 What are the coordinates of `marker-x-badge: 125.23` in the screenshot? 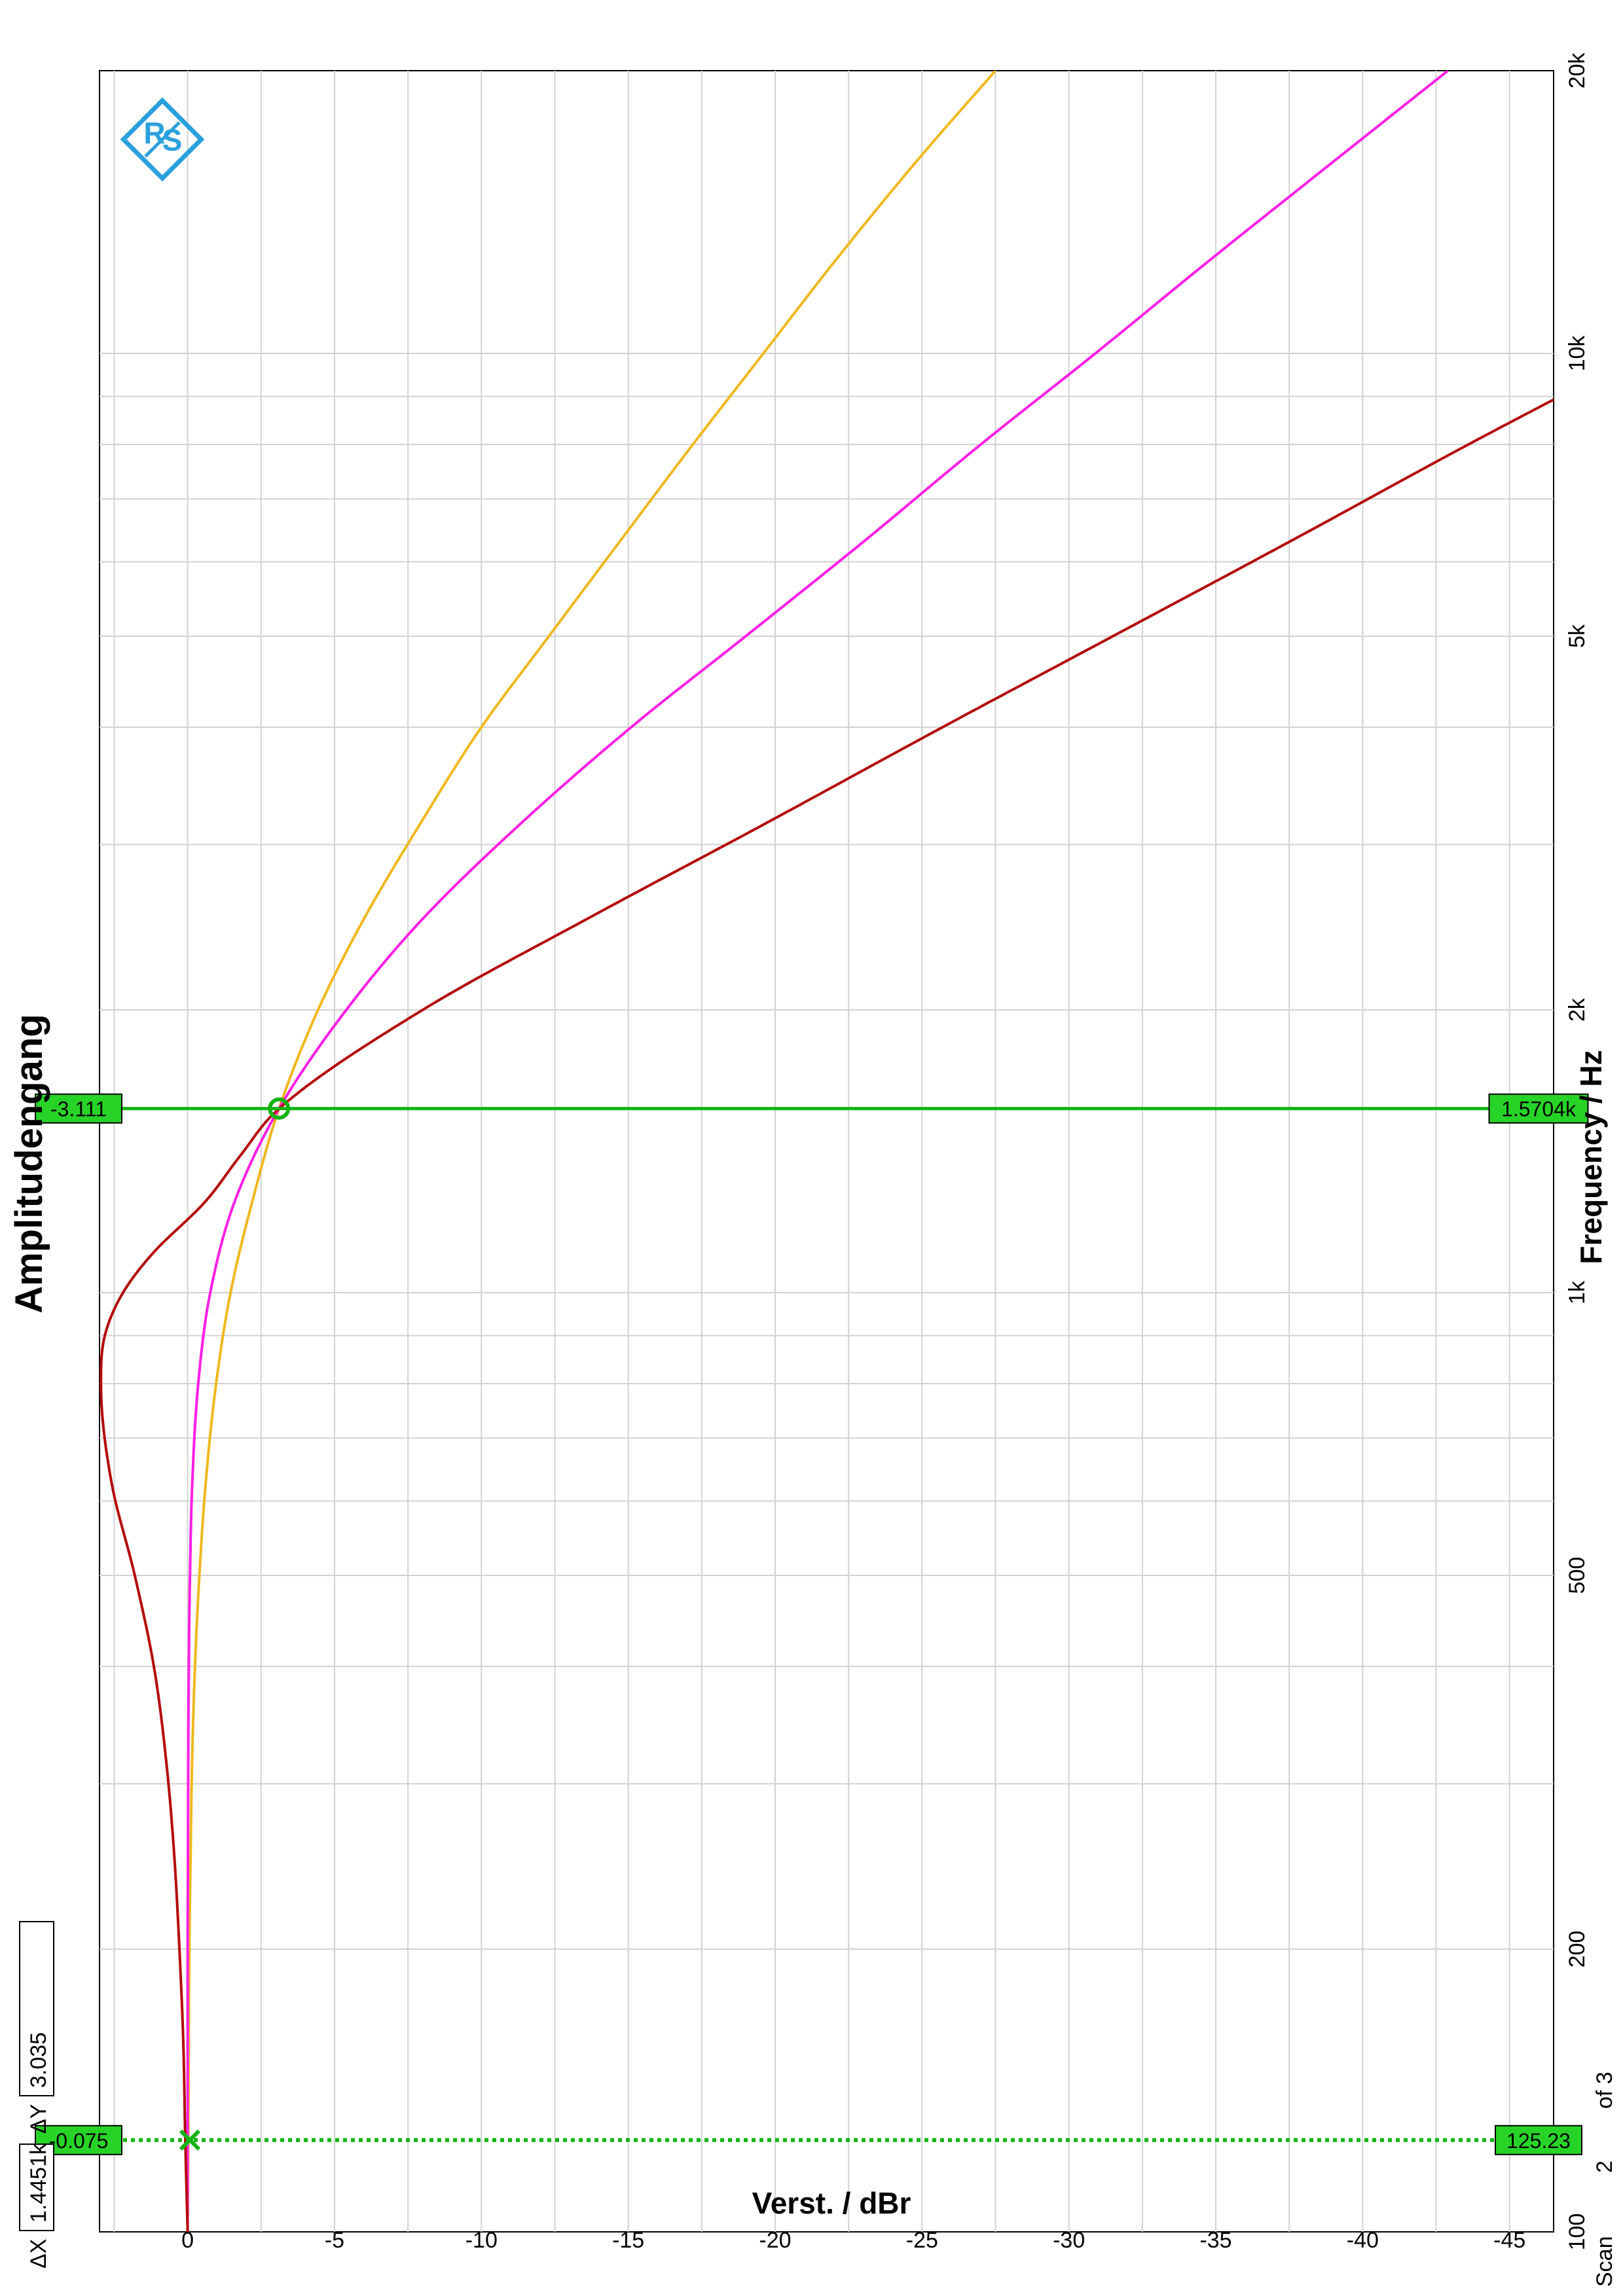 It's located at (1538, 2140).